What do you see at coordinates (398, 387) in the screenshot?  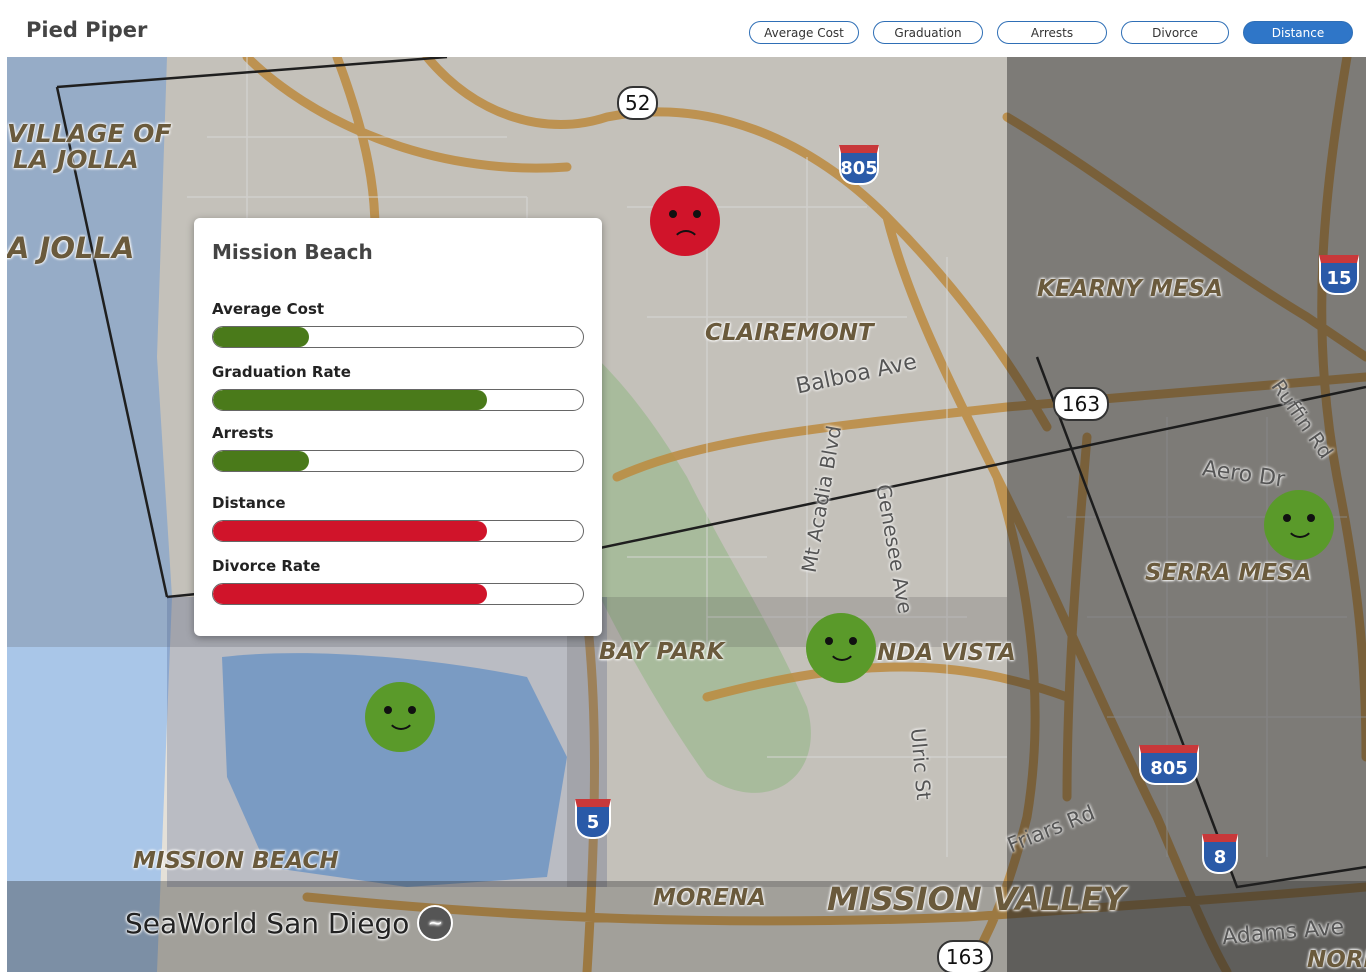 I see `metric-graduation-rate: Graduation Rate` at bounding box center [398, 387].